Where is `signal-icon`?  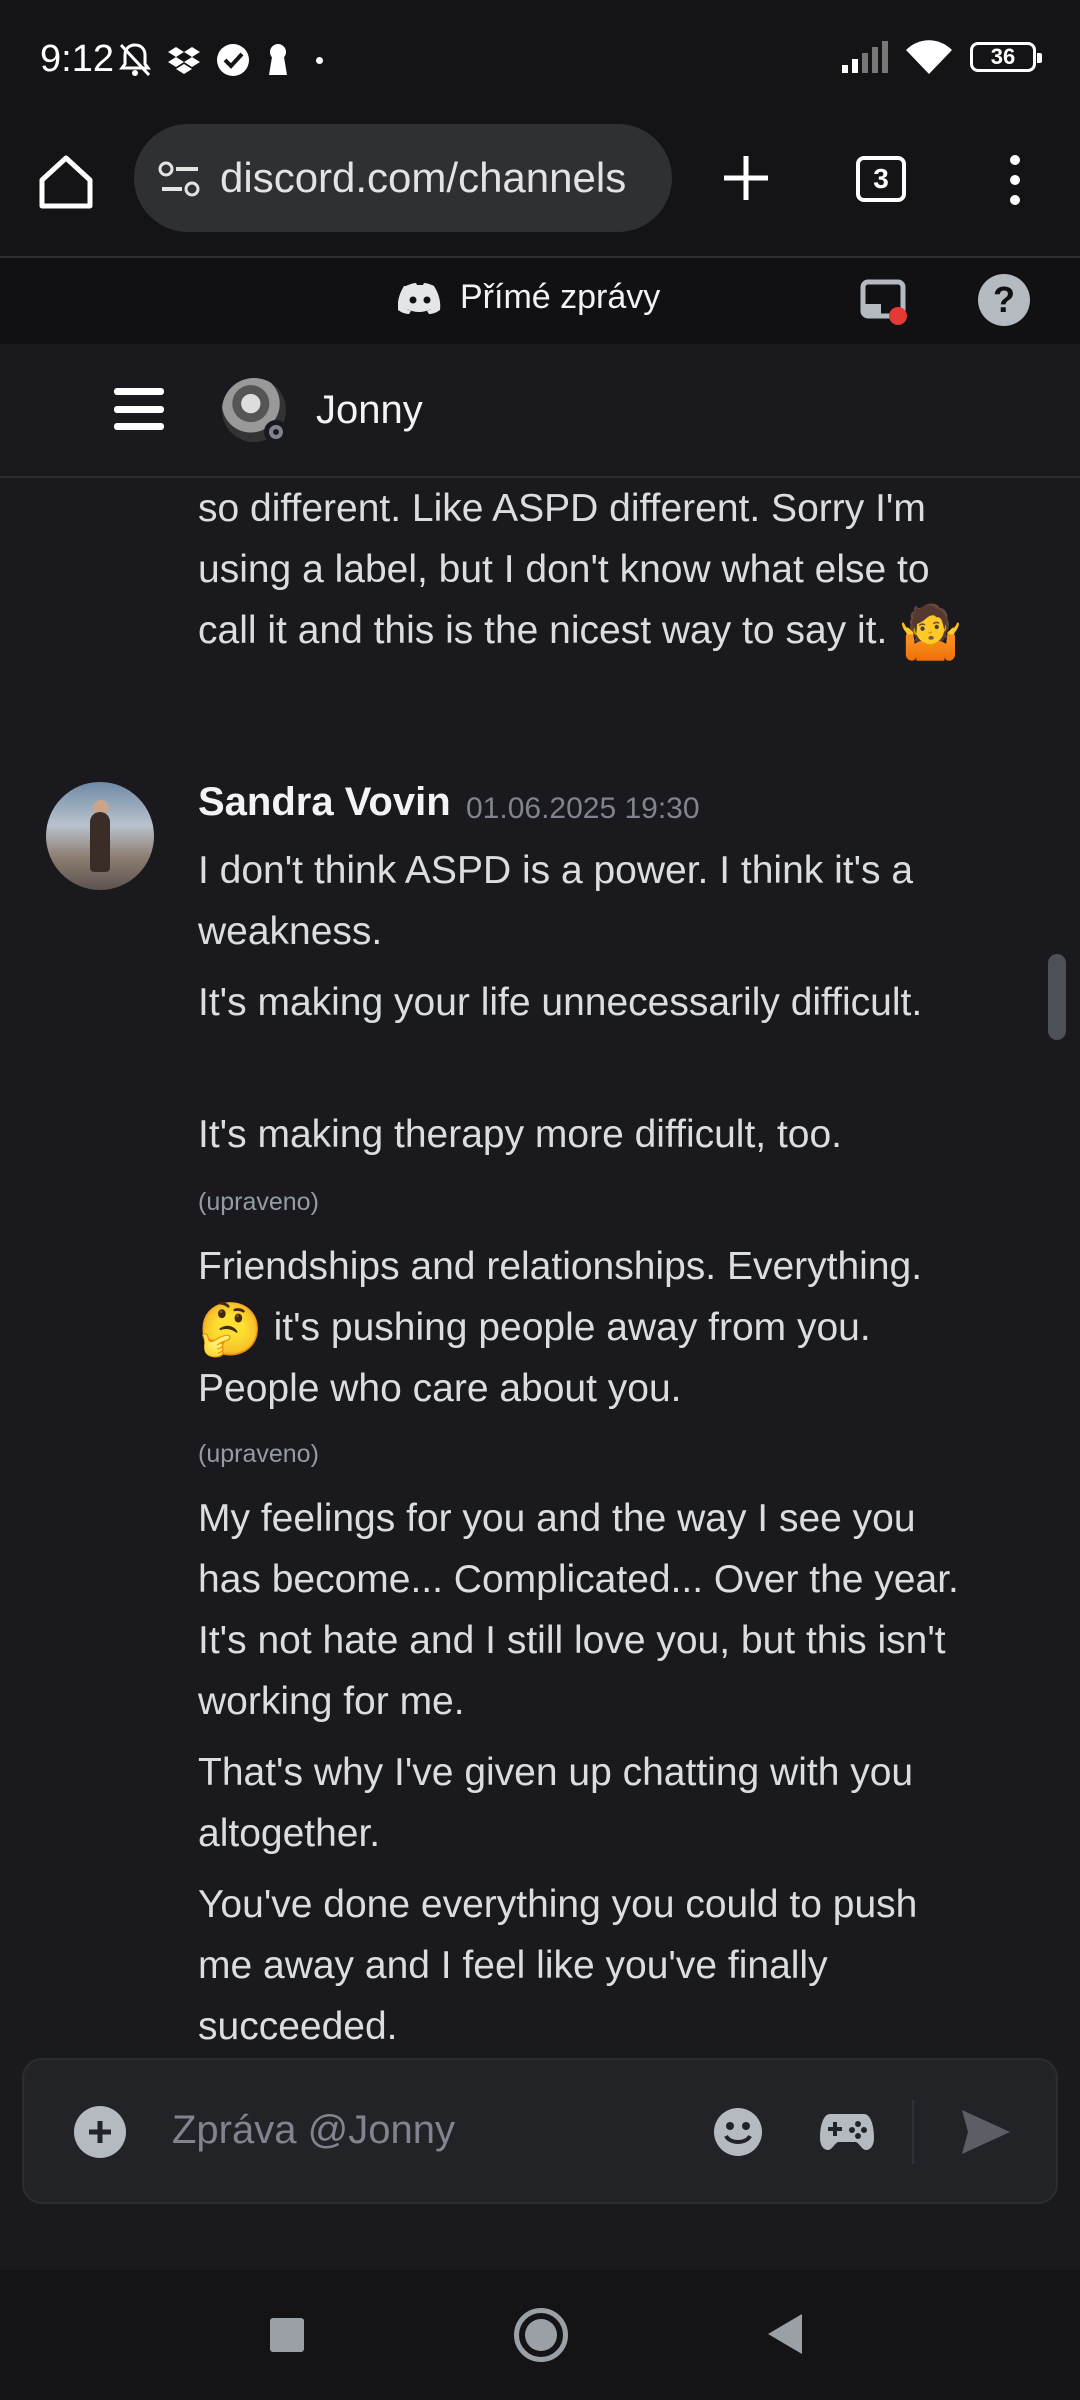
signal-icon is located at coordinates (865, 57).